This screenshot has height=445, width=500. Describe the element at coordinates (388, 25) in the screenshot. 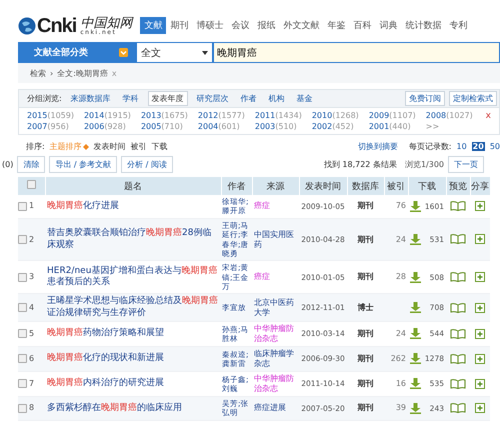

I see `nav-tab: 词典` at that location.